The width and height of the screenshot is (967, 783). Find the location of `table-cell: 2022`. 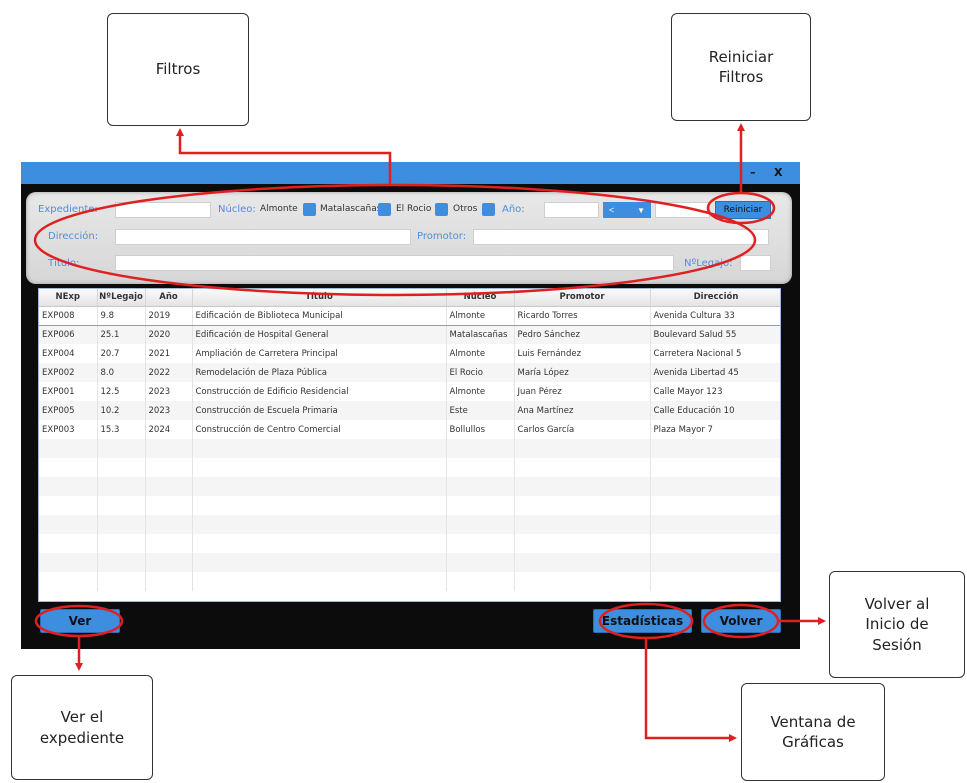

table-cell: 2022 is located at coordinates (169, 372).